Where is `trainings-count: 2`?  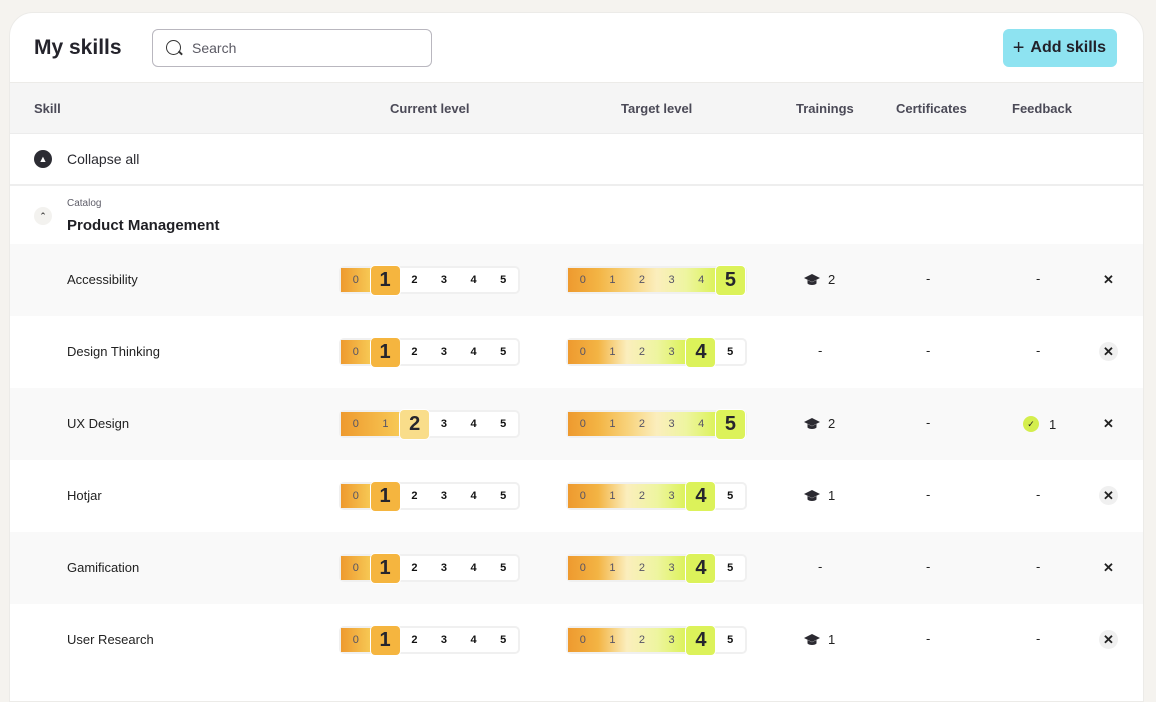
trainings-count: 2 is located at coordinates (819, 279).